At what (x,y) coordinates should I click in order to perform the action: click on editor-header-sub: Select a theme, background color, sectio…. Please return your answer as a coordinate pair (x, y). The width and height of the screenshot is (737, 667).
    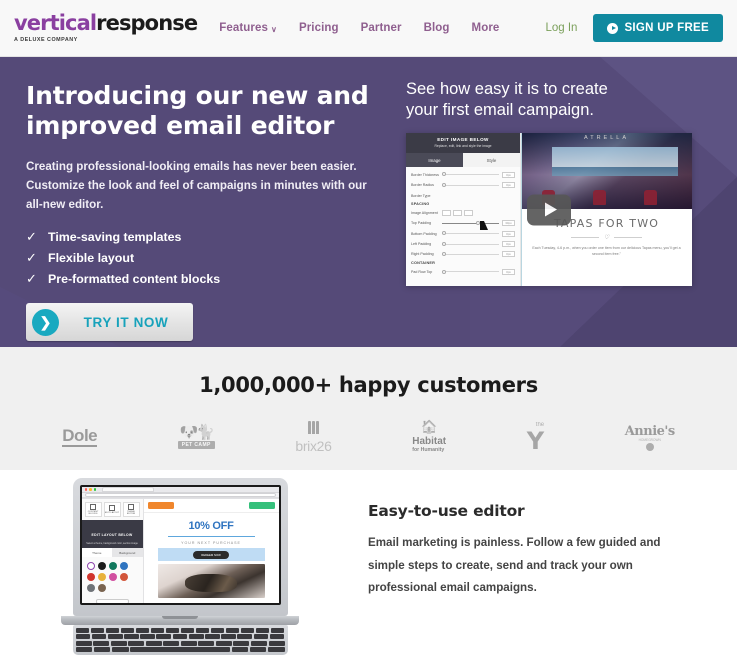
    Looking at the image, I should click on (112, 543).